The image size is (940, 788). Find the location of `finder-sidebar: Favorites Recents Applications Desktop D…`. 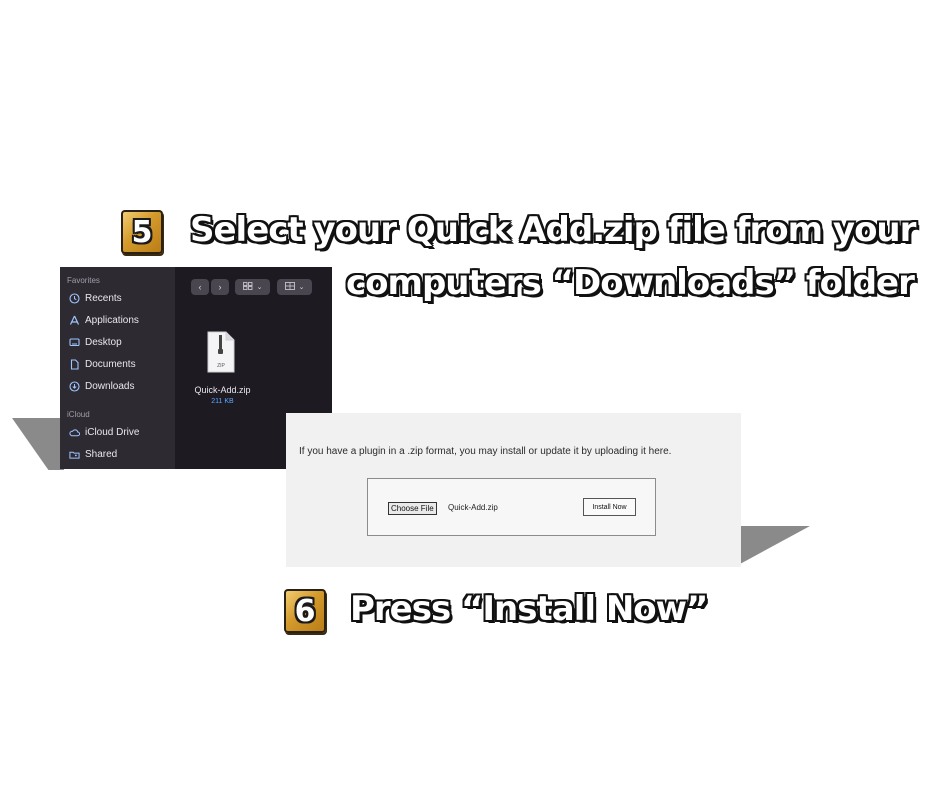

finder-sidebar: Favorites Recents Applications Desktop D… is located at coordinates (117, 368).